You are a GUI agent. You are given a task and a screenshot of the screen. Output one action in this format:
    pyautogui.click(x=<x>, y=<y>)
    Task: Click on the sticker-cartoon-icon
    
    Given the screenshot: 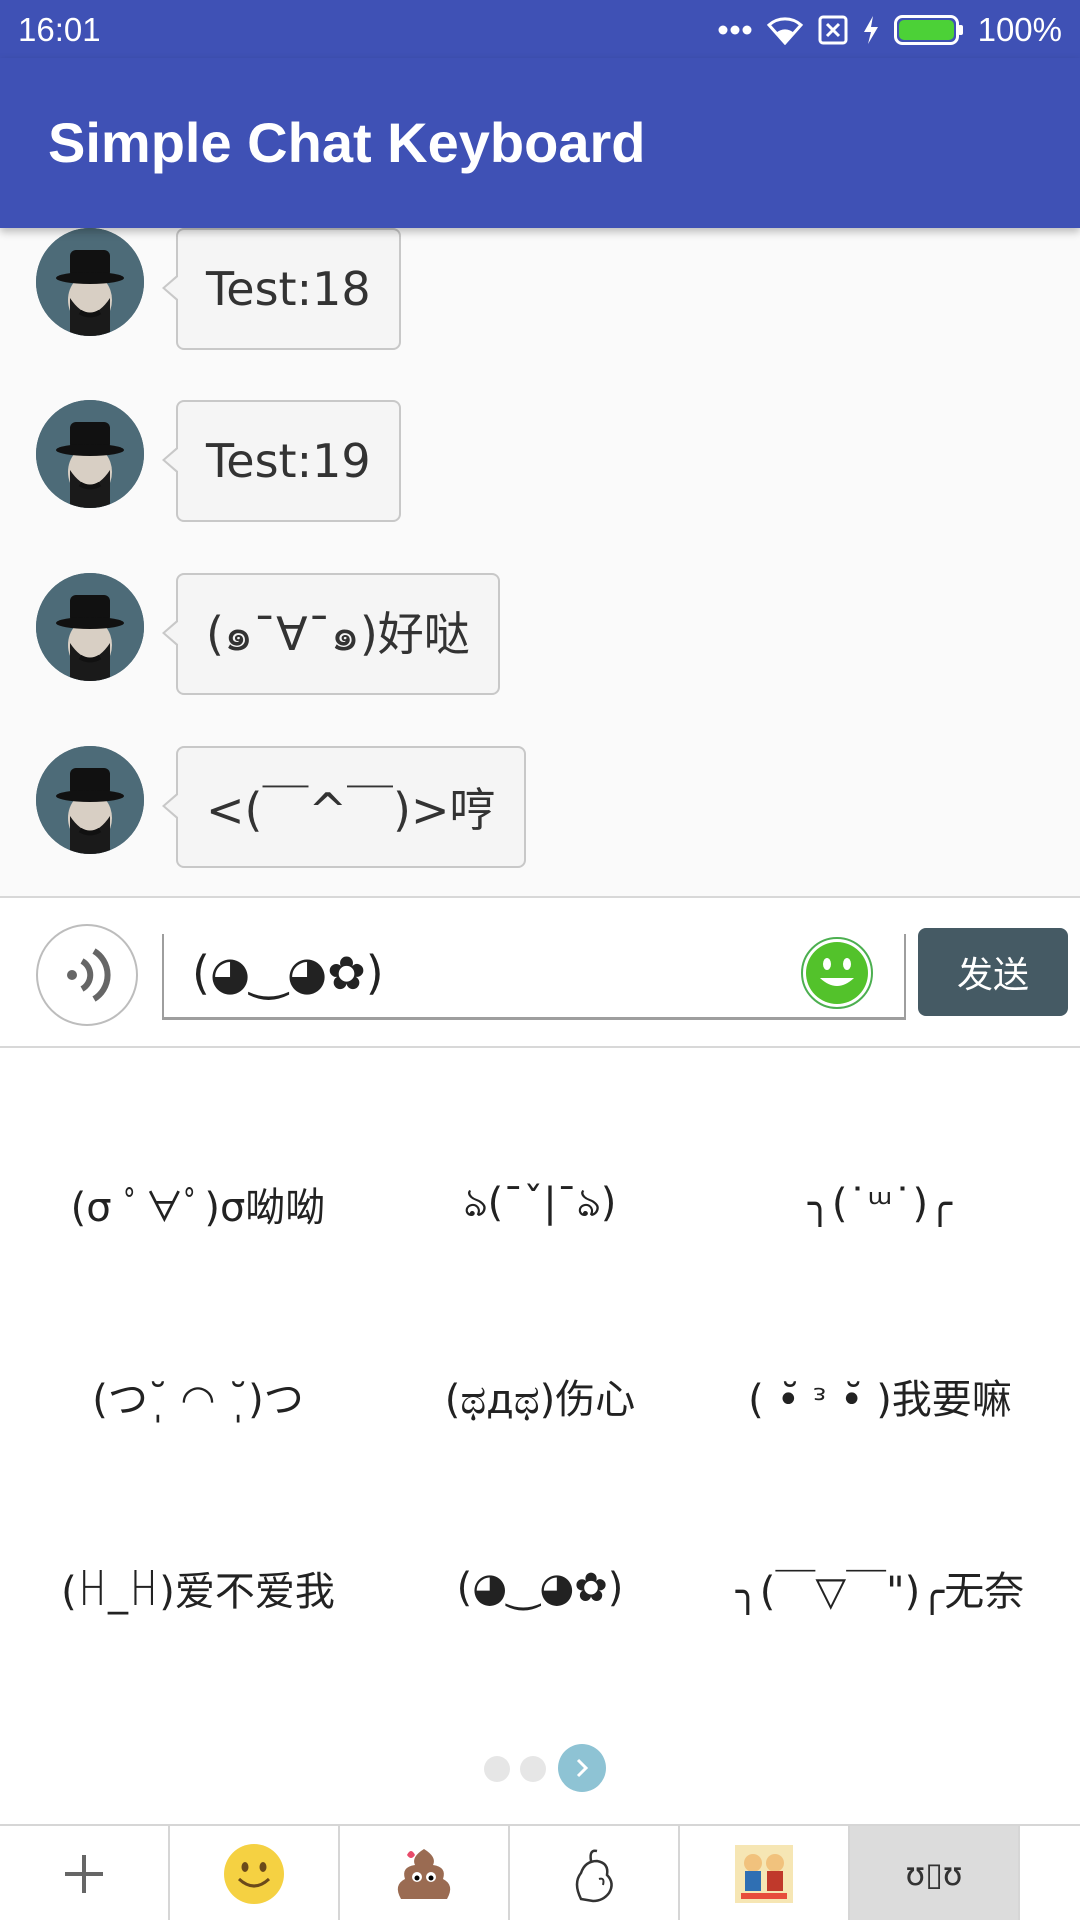 What is the action you would take?
    pyautogui.click(x=764, y=1874)
    